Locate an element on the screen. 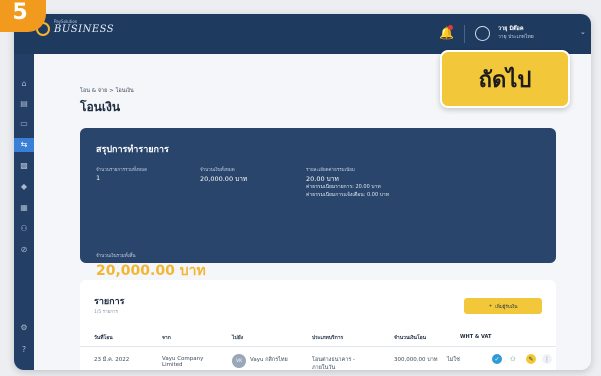  next-button: ถัดไป is located at coordinates (505, 79).